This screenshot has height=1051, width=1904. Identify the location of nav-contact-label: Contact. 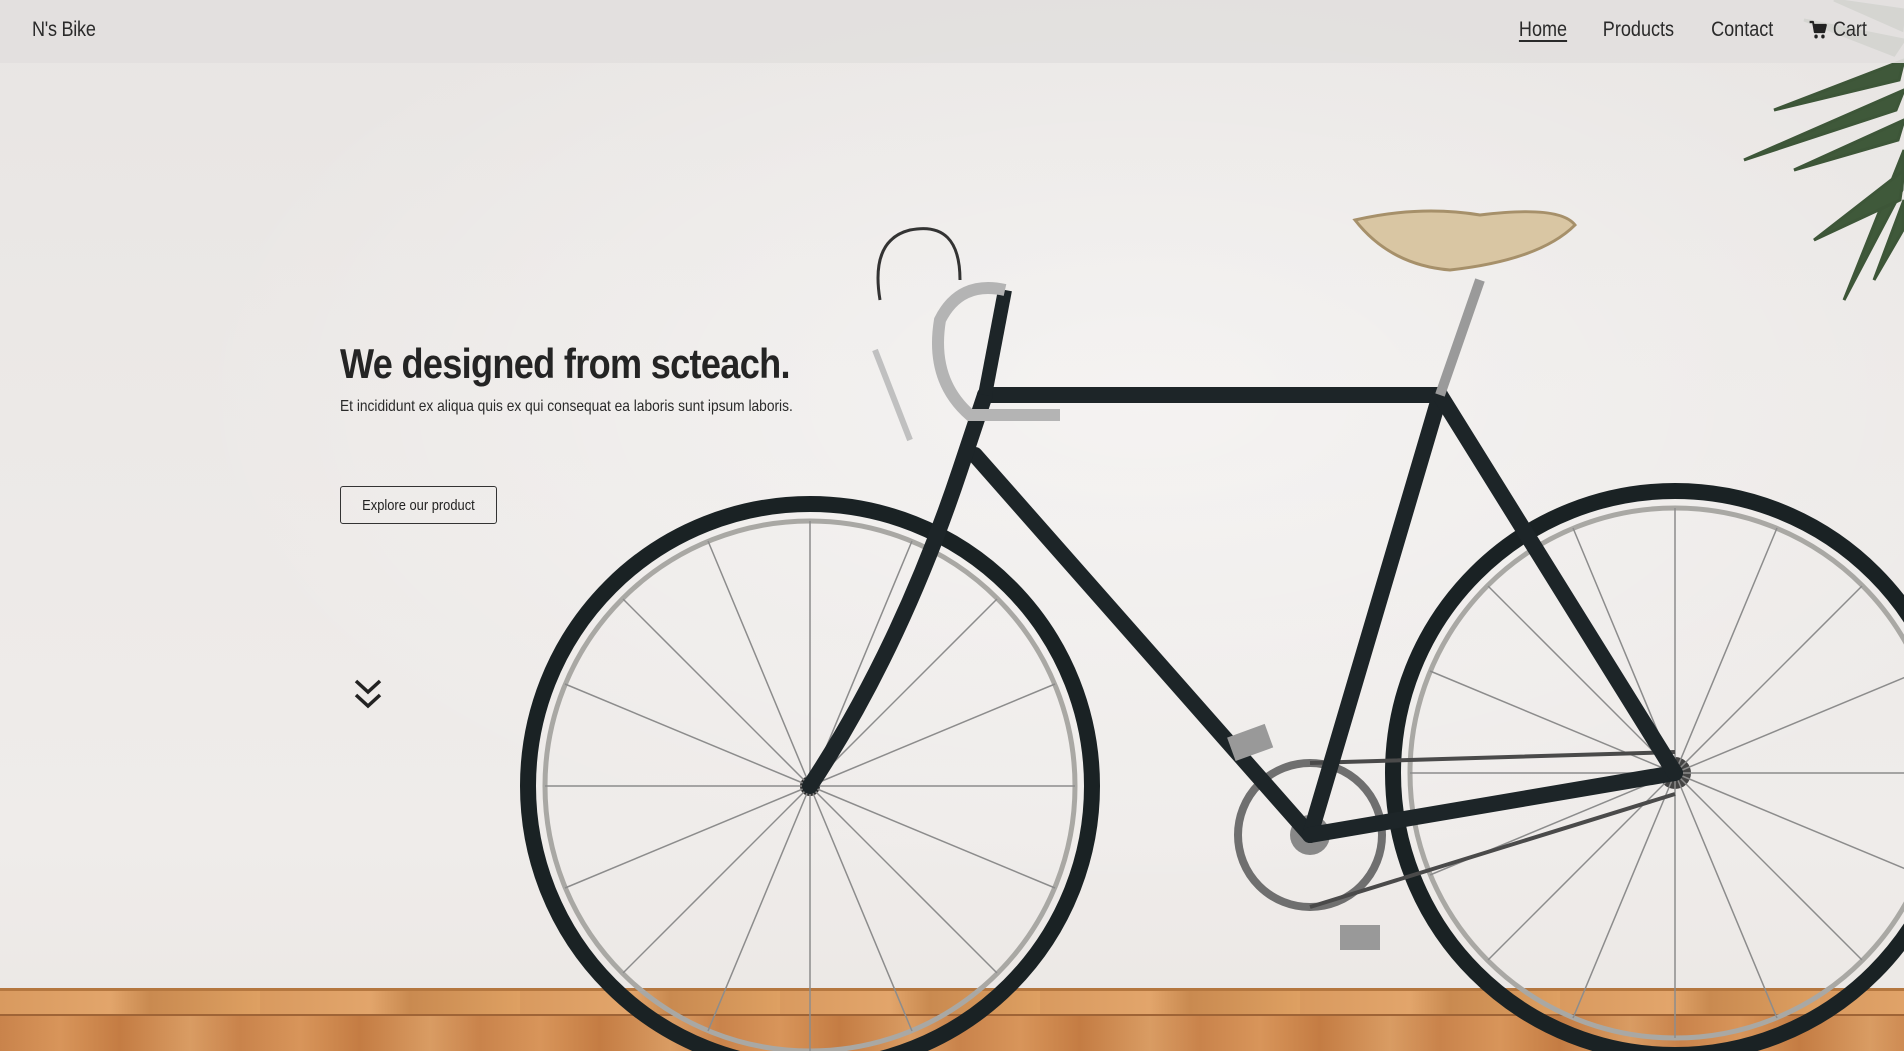
(1742, 29).